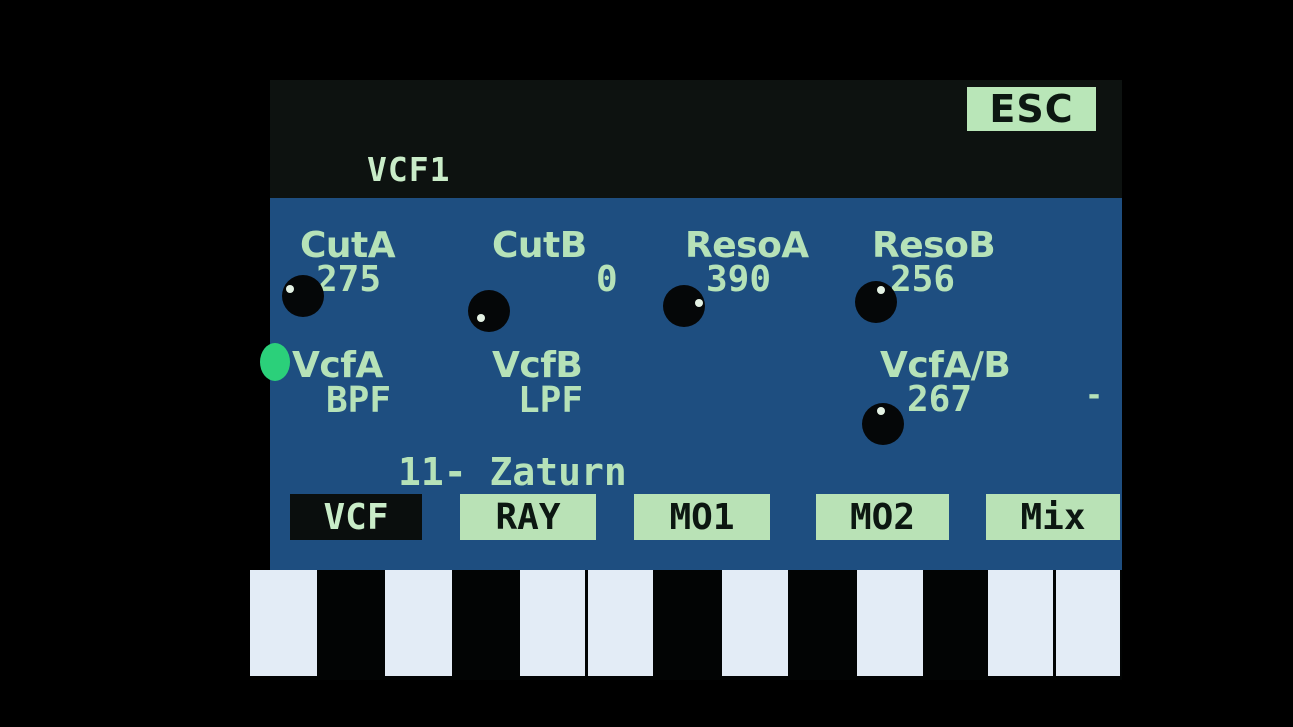  Describe the element at coordinates (876, 302) in the screenshot. I see `knob-resob` at that location.